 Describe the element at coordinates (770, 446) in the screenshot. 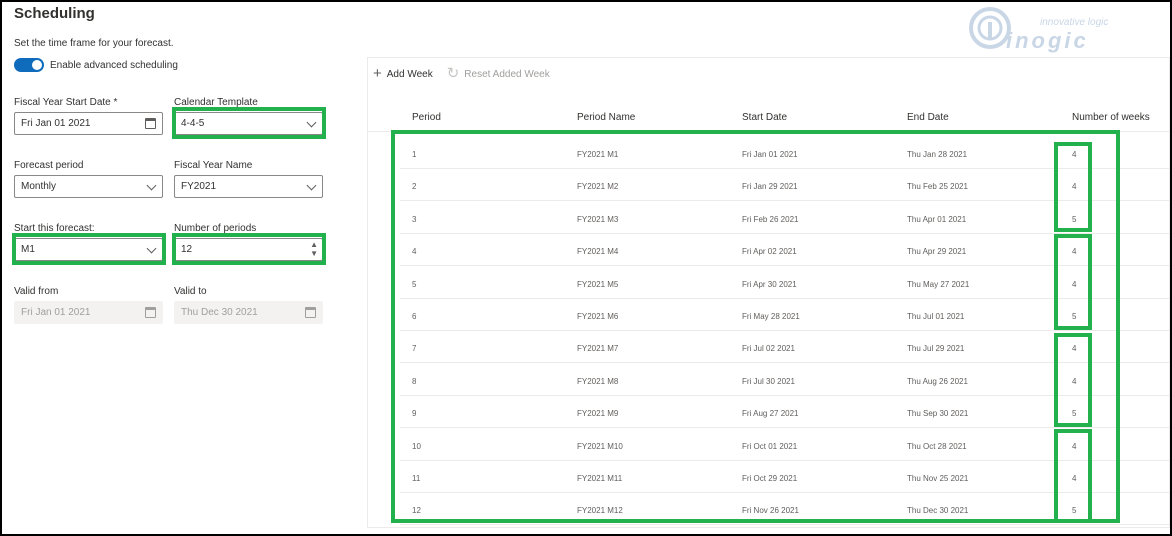

I see `cell-start-date: Fri Oct 01 2021` at that location.